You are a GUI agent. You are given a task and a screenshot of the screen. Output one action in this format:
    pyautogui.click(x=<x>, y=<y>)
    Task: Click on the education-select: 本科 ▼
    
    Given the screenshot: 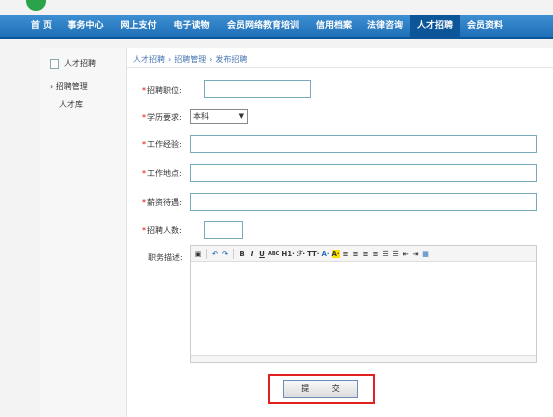 What is the action you would take?
    pyautogui.click(x=219, y=116)
    